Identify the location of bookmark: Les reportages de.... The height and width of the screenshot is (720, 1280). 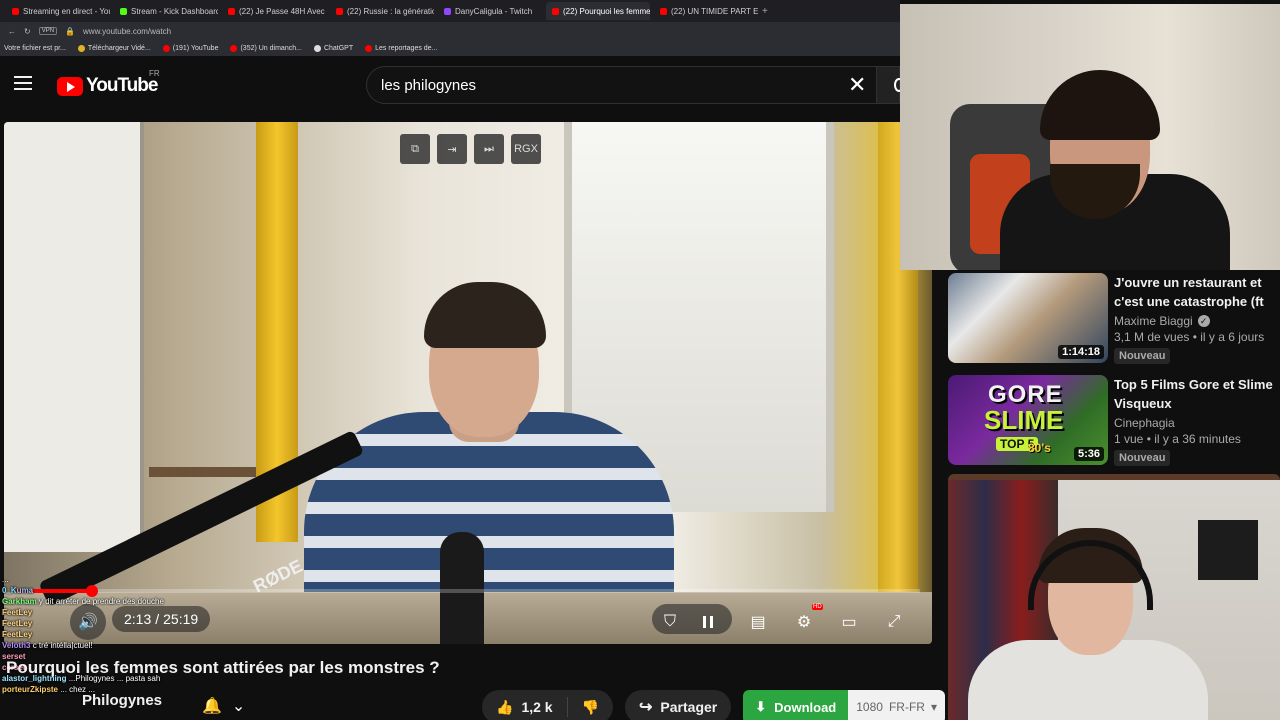
(401, 48).